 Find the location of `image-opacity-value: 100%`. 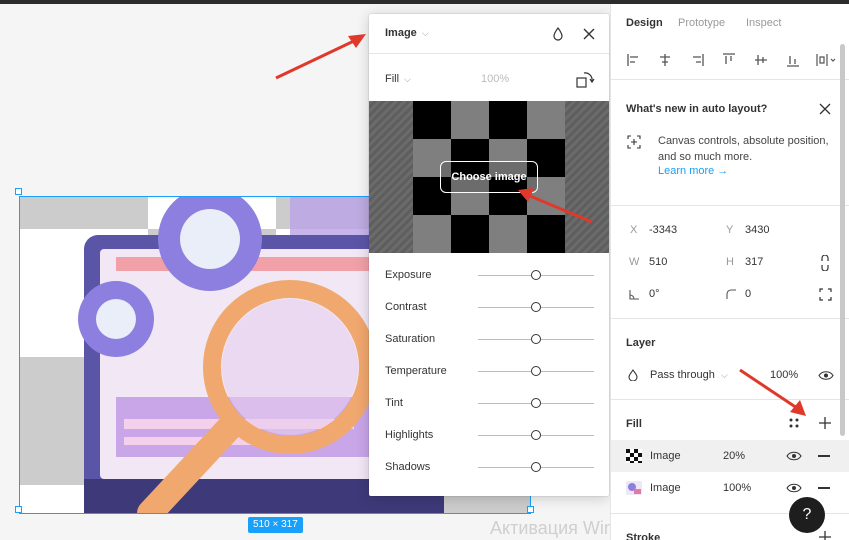

image-opacity-value: 100% is located at coordinates (495, 79).